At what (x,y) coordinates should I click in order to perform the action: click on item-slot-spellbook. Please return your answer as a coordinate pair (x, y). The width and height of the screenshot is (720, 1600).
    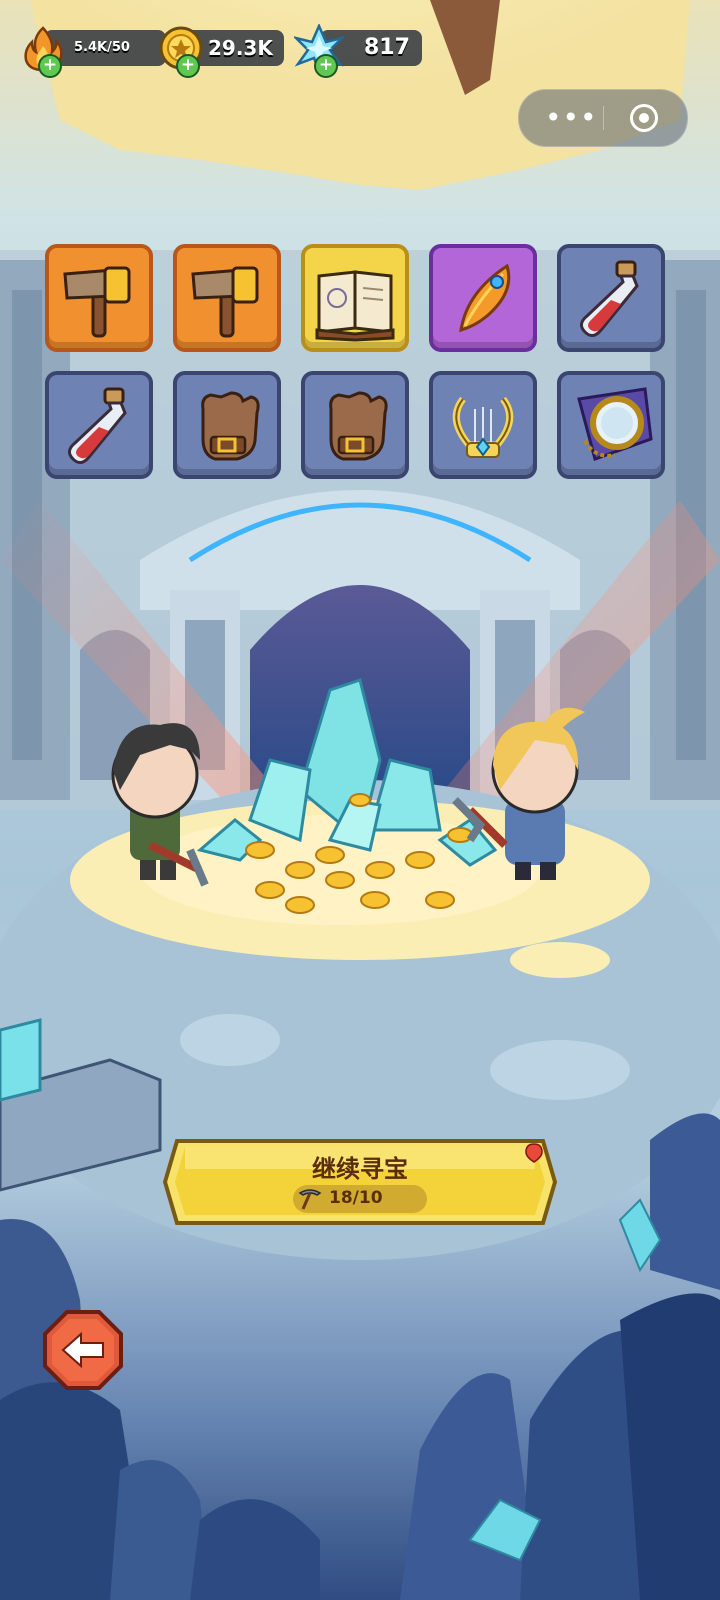
    Looking at the image, I should click on (355, 298).